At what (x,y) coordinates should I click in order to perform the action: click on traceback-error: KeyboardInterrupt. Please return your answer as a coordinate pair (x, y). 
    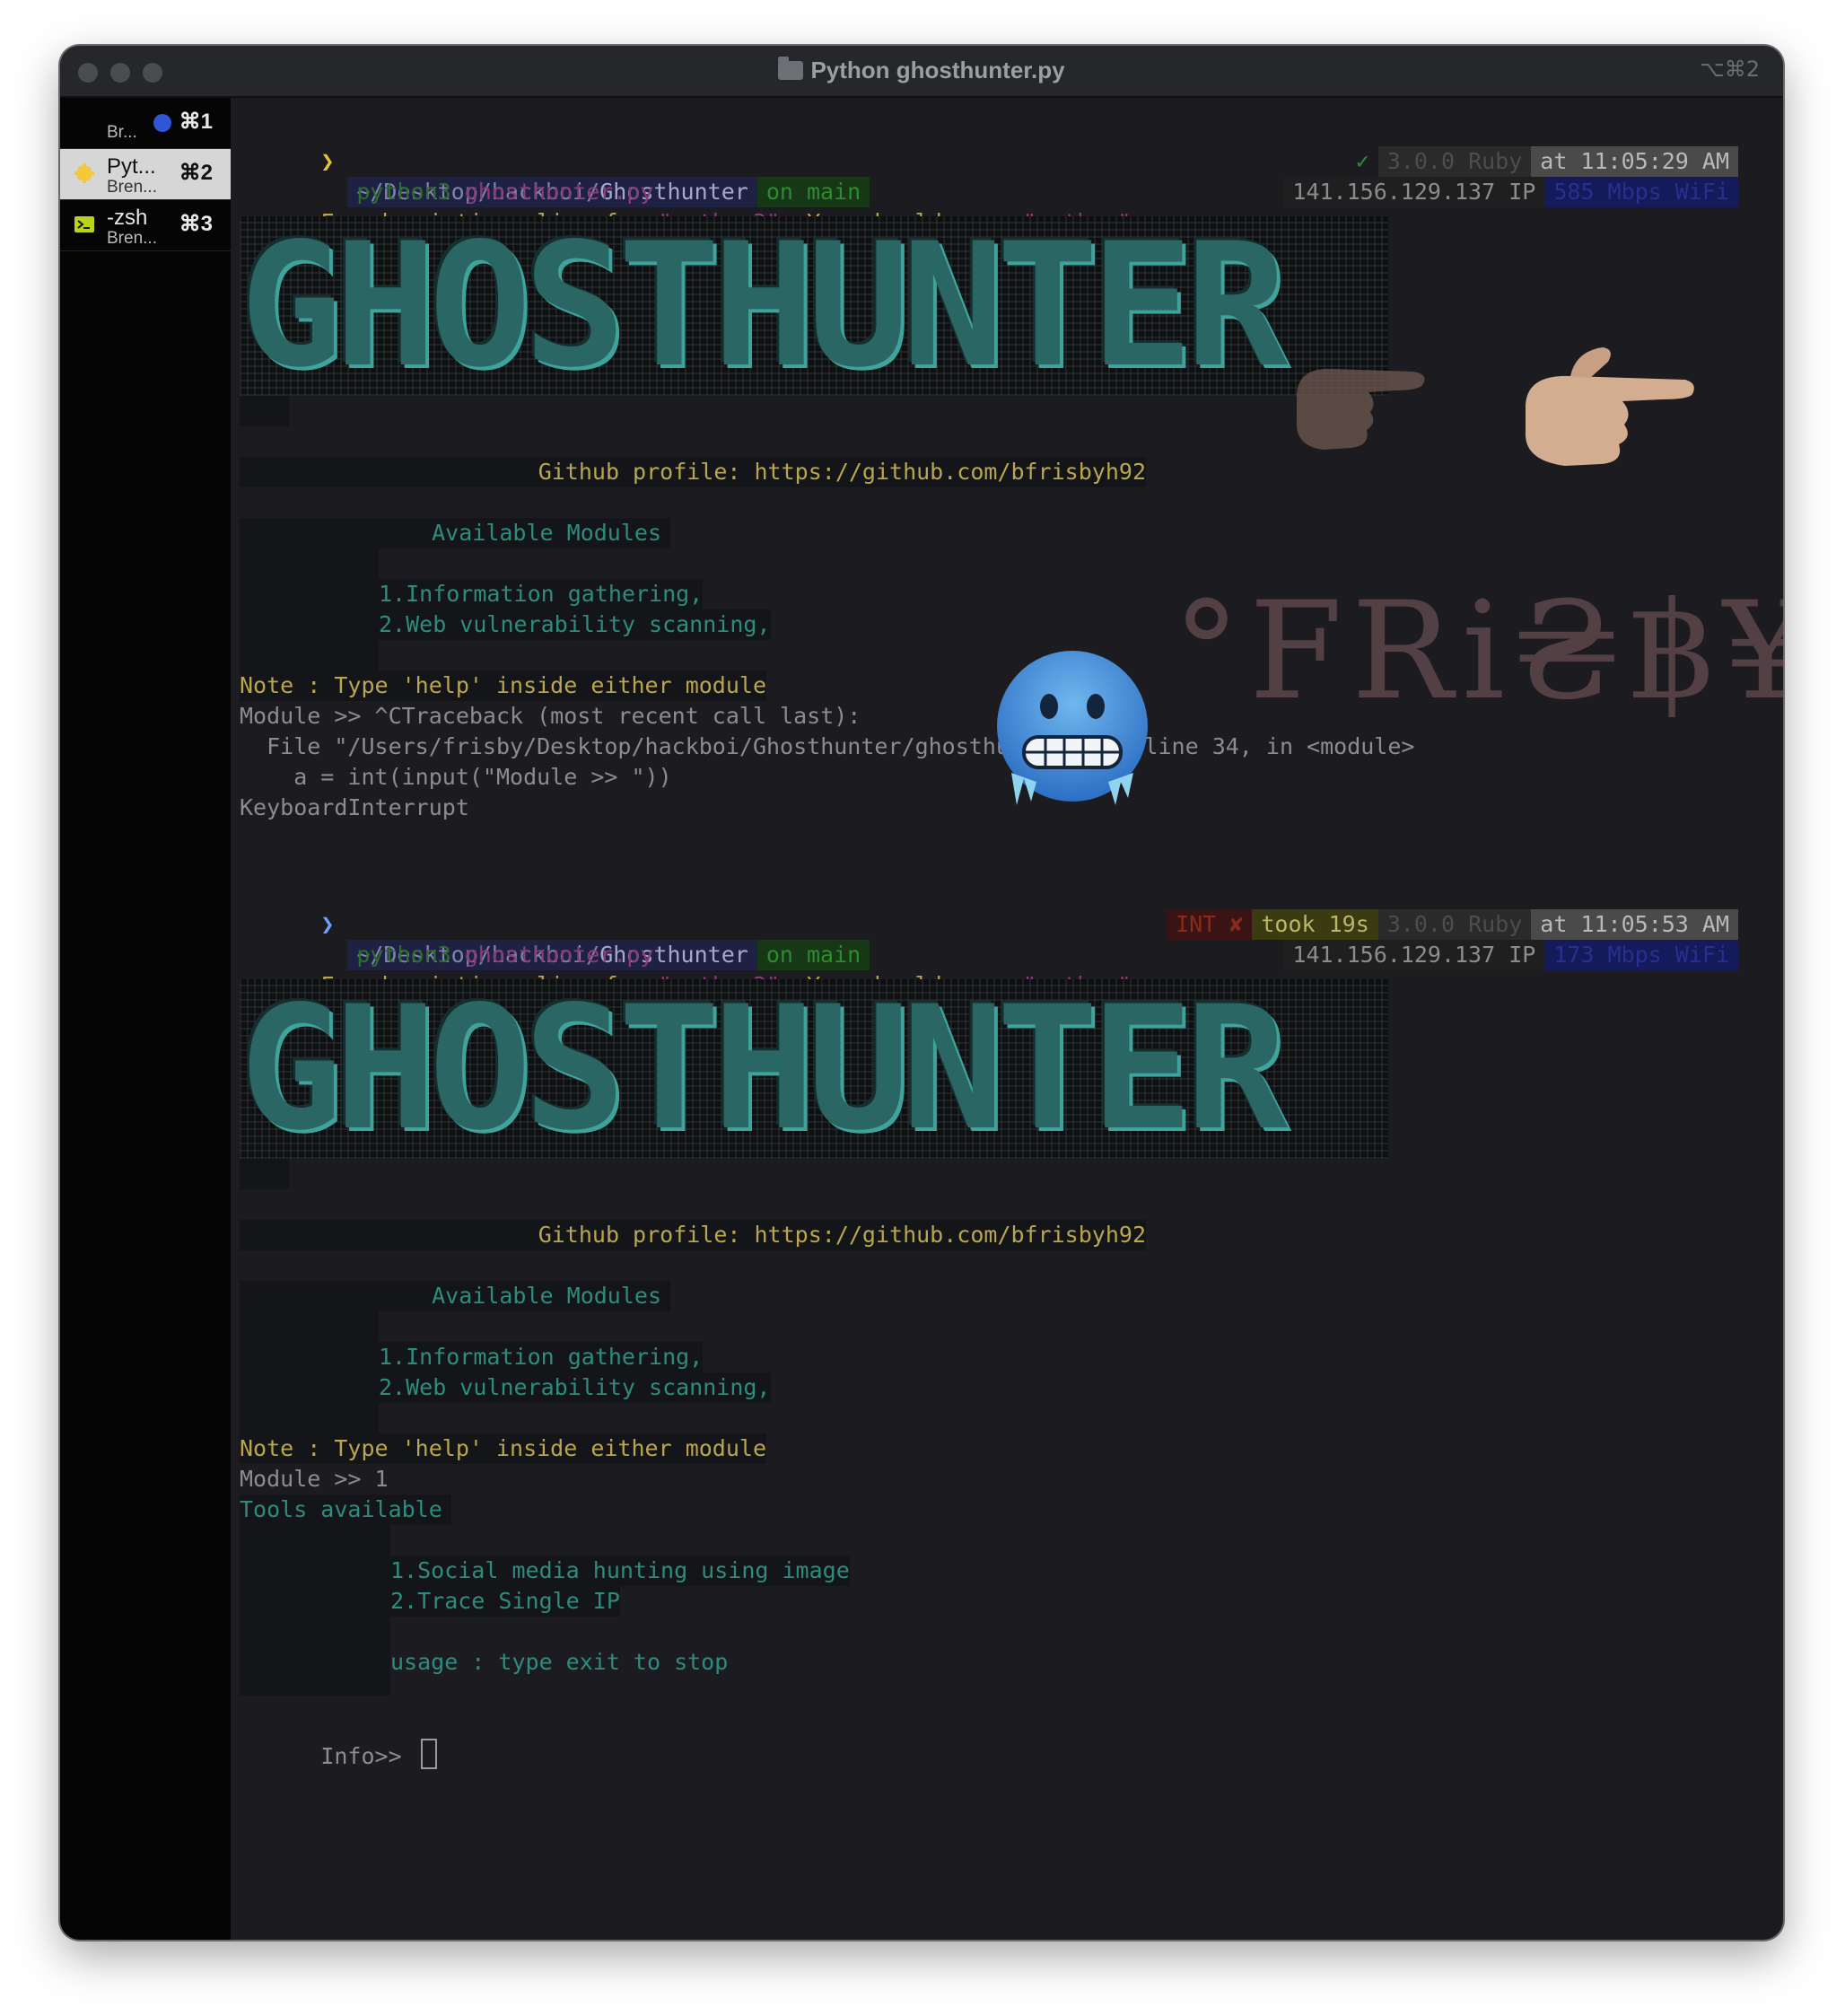
    Looking at the image, I should click on (354, 807).